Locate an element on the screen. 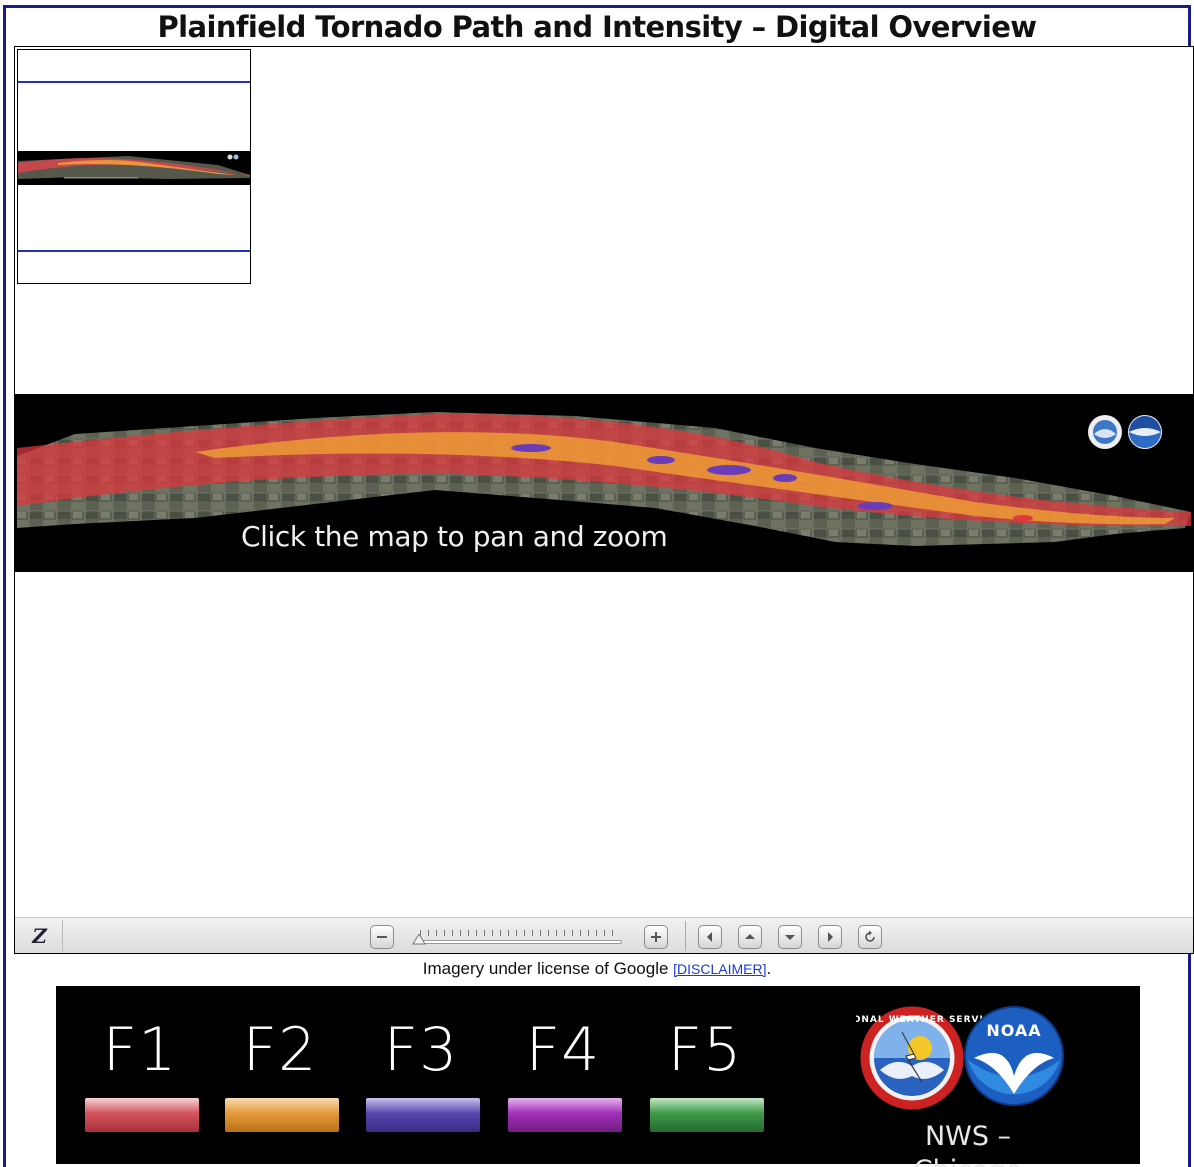 Image resolution: width=1194 pixels, height=1167 pixels. zoom-in-button is located at coordinates (656, 937).